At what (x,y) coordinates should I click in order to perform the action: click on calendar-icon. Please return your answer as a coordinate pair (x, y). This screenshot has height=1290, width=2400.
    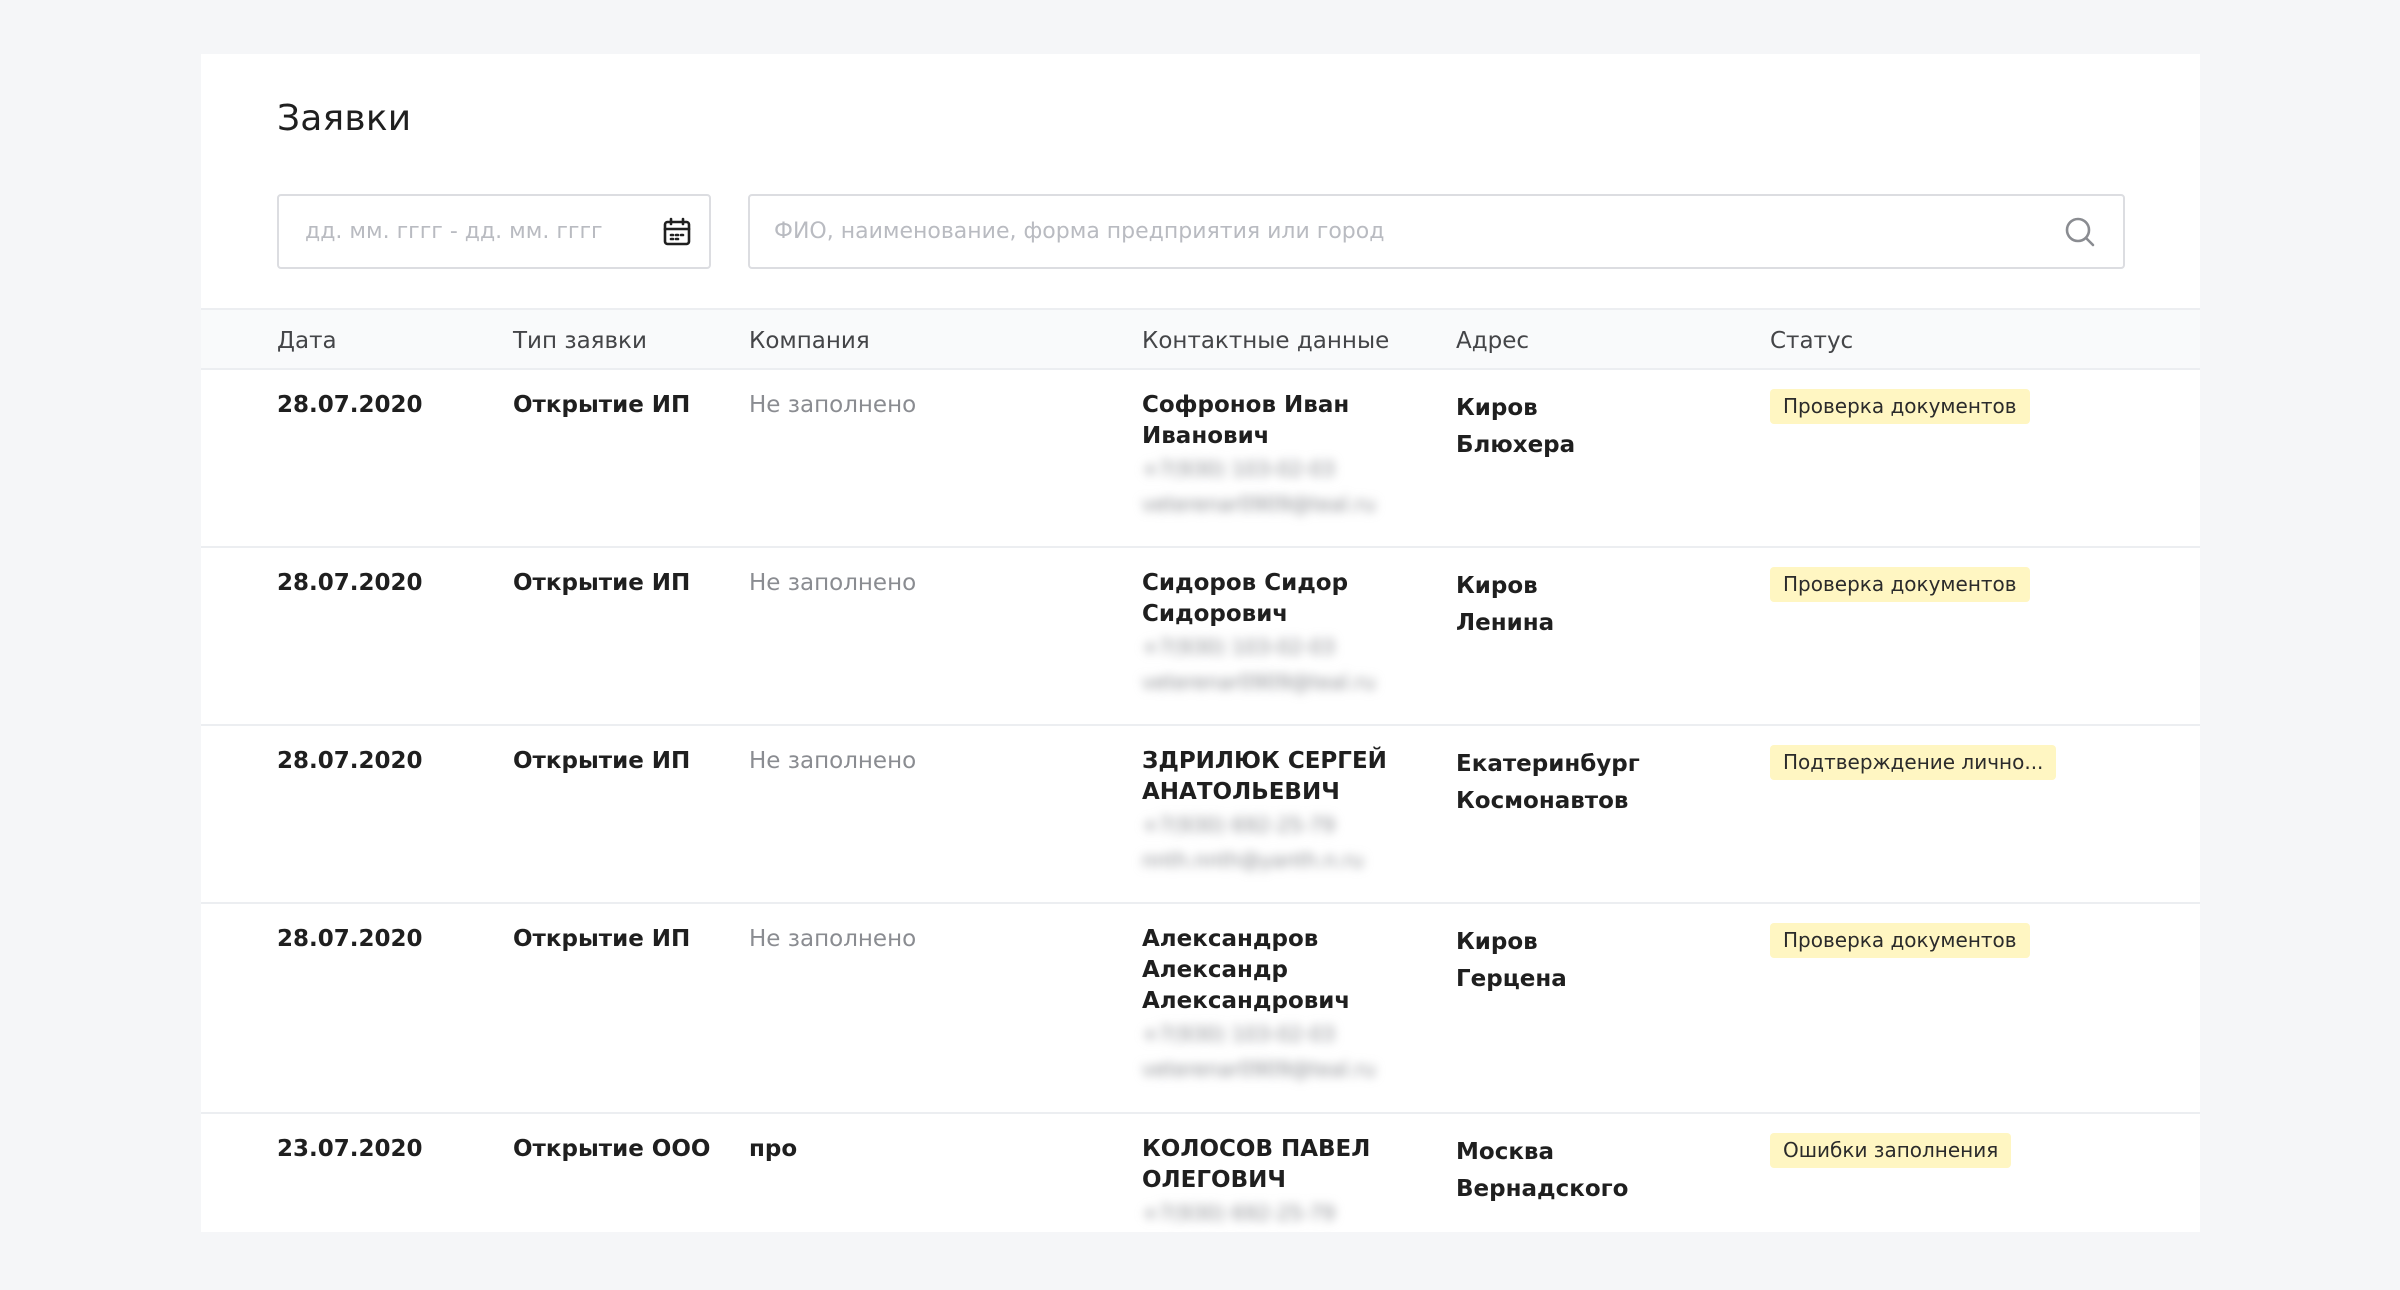
    Looking at the image, I should click on (677, 232).